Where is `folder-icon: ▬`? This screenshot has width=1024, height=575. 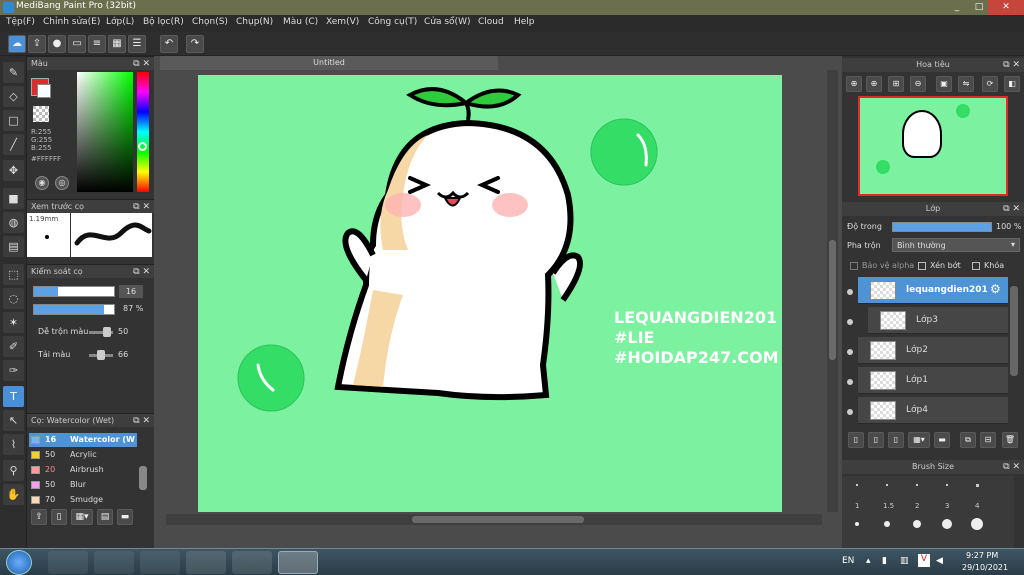
folder-icon: ▬ is located at coordinates (125, 517).